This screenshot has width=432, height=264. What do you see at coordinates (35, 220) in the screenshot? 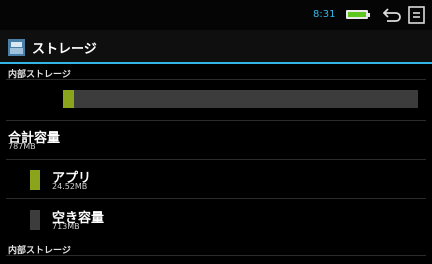
I see `free-space-color-swatch` at bounding box center [35, 220].